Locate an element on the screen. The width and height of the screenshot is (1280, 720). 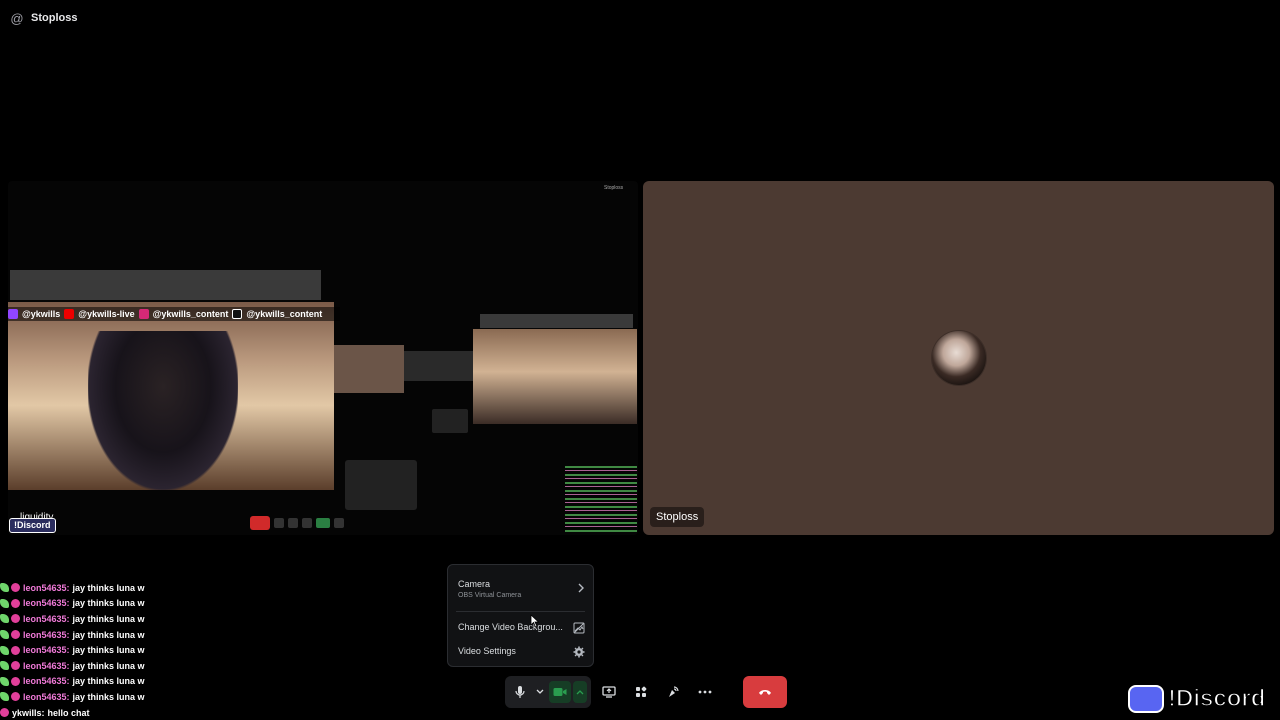
menu-item-camera: Camera OBS Virtual Camera is located at coordinates (521, 589).